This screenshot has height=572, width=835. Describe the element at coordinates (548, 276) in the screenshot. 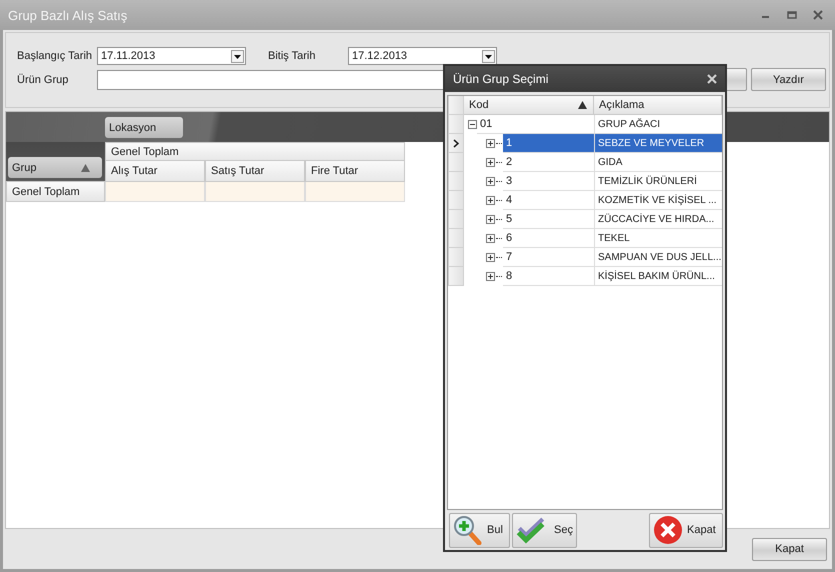

I see `tree-cell: 8` at that location.